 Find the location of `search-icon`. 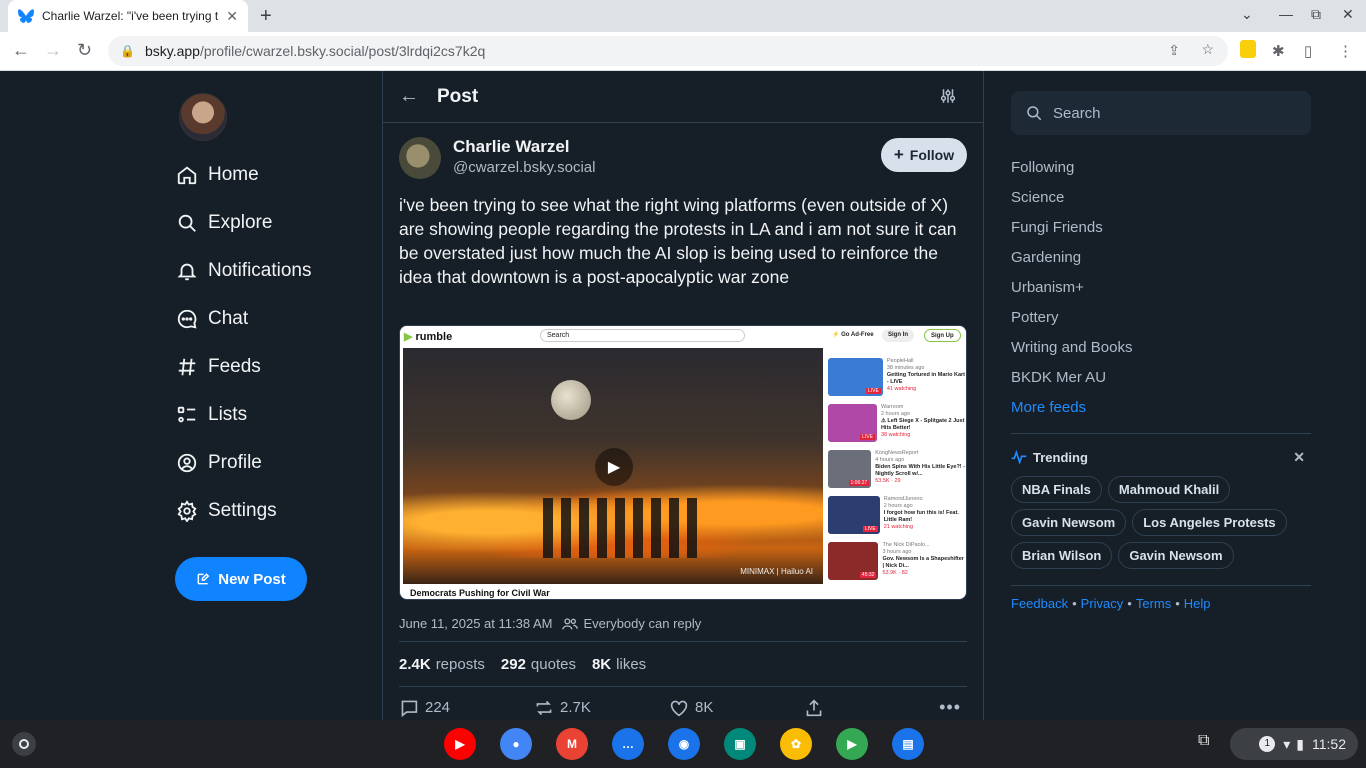

search-icon is located at coordinates (1034, 113).